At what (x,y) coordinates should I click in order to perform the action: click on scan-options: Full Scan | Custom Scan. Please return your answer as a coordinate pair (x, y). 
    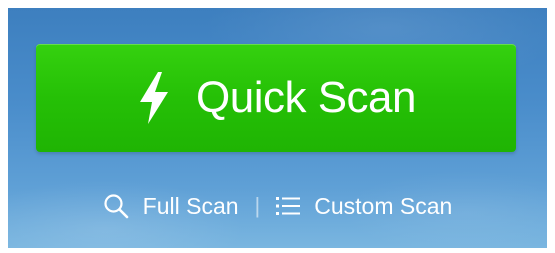
    Looking at the image, I should click on (277, 206).